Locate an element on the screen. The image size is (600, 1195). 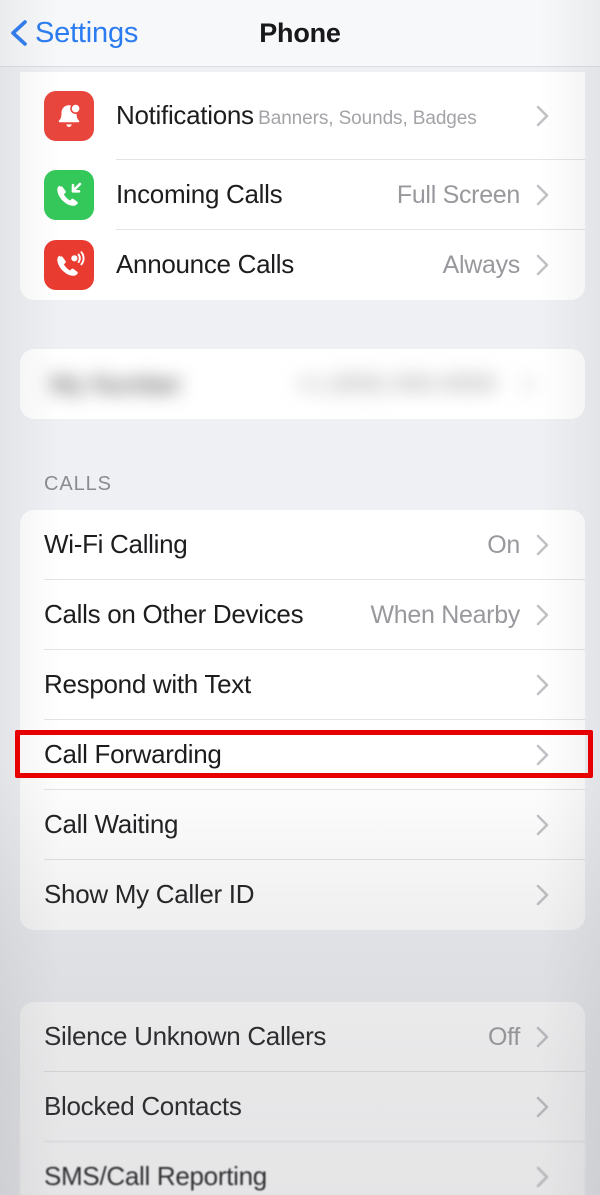
row-calls-on-other-devices-labels: Calls on Other Devices is located at coordinates (207, 614).